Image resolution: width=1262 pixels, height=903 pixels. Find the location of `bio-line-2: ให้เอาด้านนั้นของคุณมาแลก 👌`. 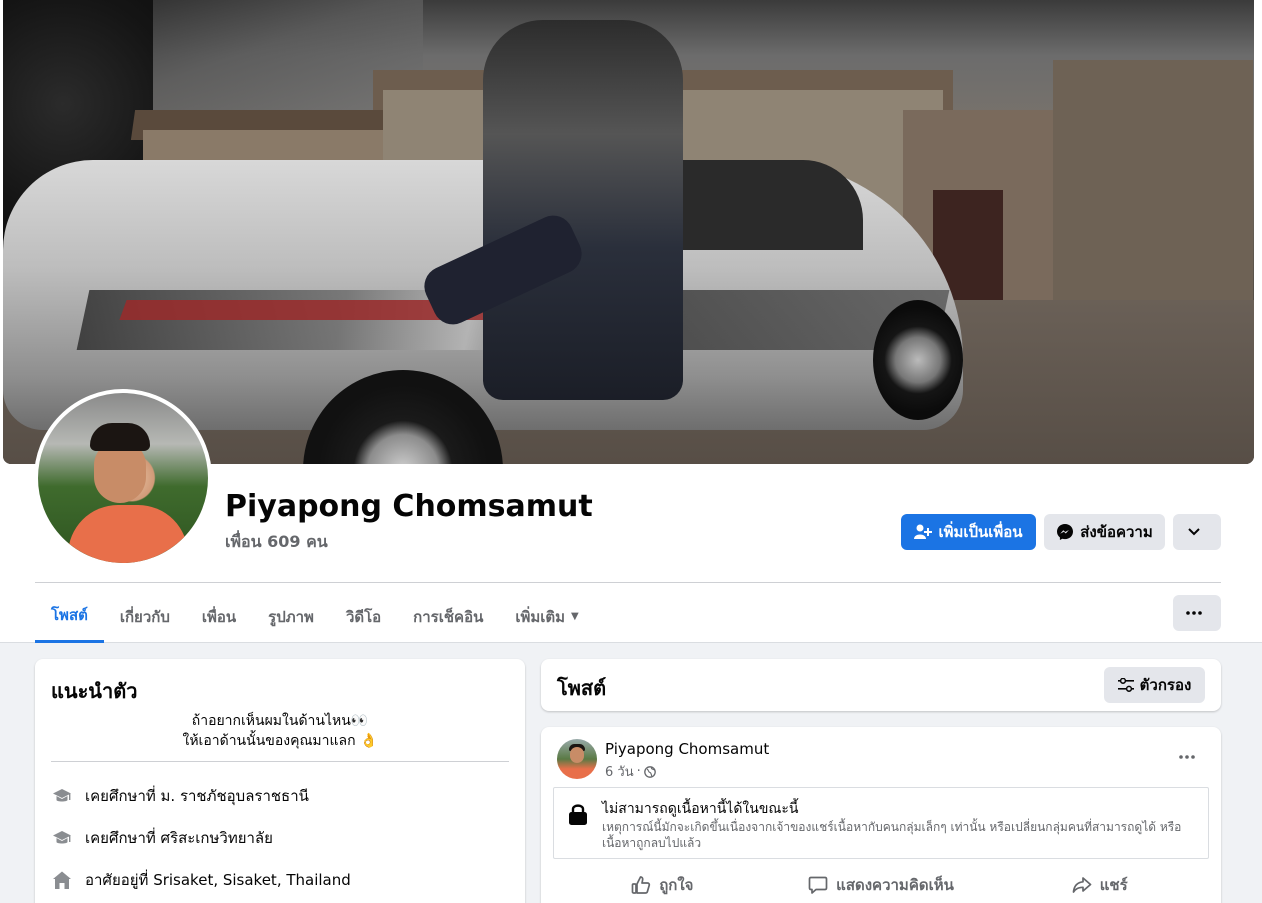

bio-line-2: ให้เอาด้านนั้นของคุณมาแลก 👌 is located at coordinates (280, 741).